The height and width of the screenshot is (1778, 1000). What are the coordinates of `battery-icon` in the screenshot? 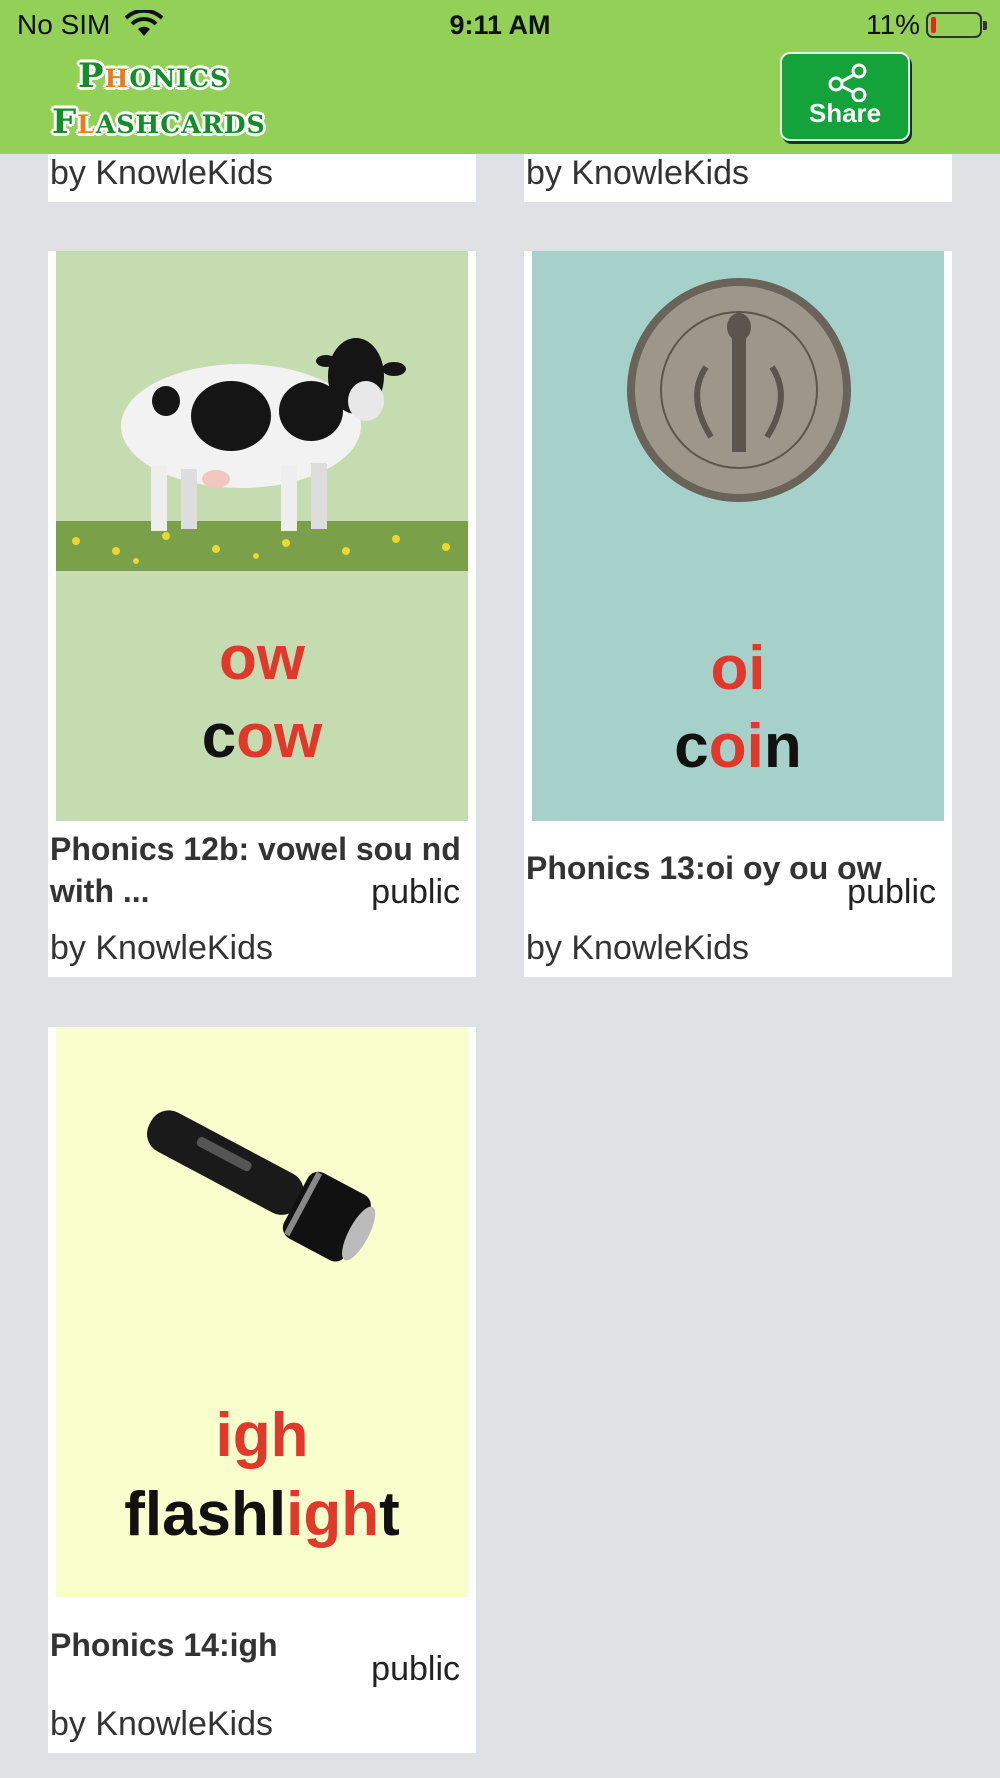 It's located at (956, 25).